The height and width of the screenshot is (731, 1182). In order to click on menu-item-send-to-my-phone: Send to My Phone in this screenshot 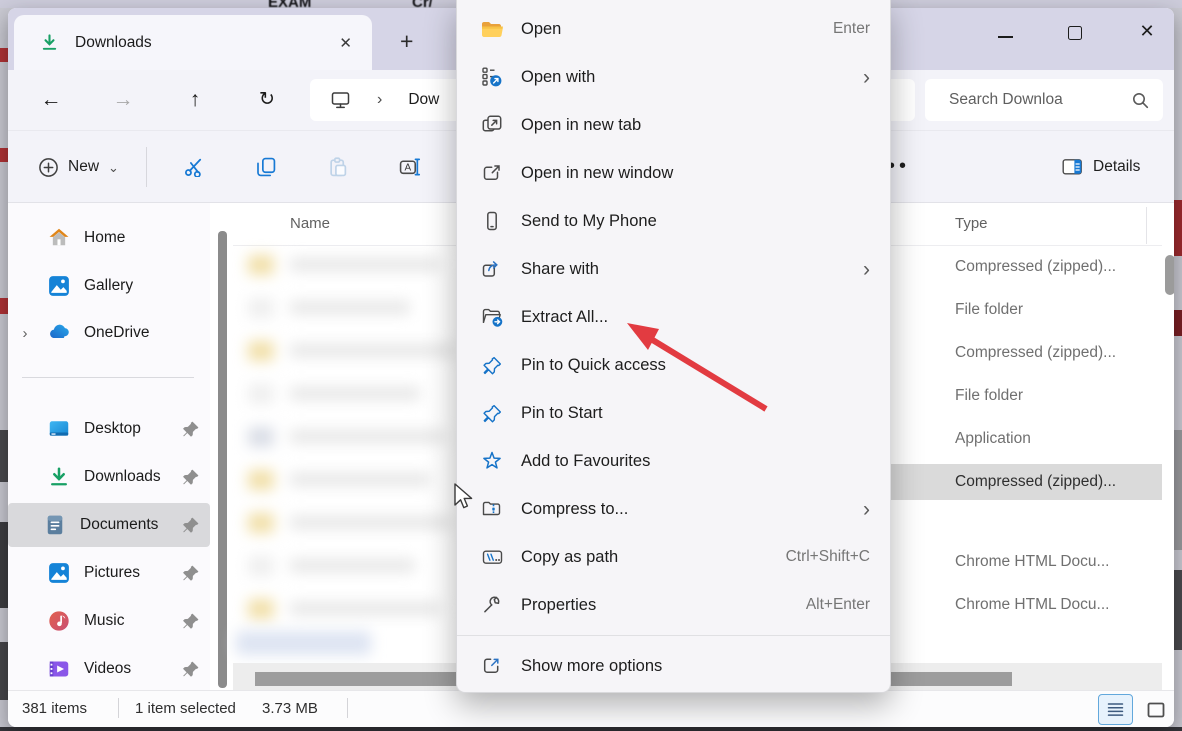, I will do `click(673, 221)`.